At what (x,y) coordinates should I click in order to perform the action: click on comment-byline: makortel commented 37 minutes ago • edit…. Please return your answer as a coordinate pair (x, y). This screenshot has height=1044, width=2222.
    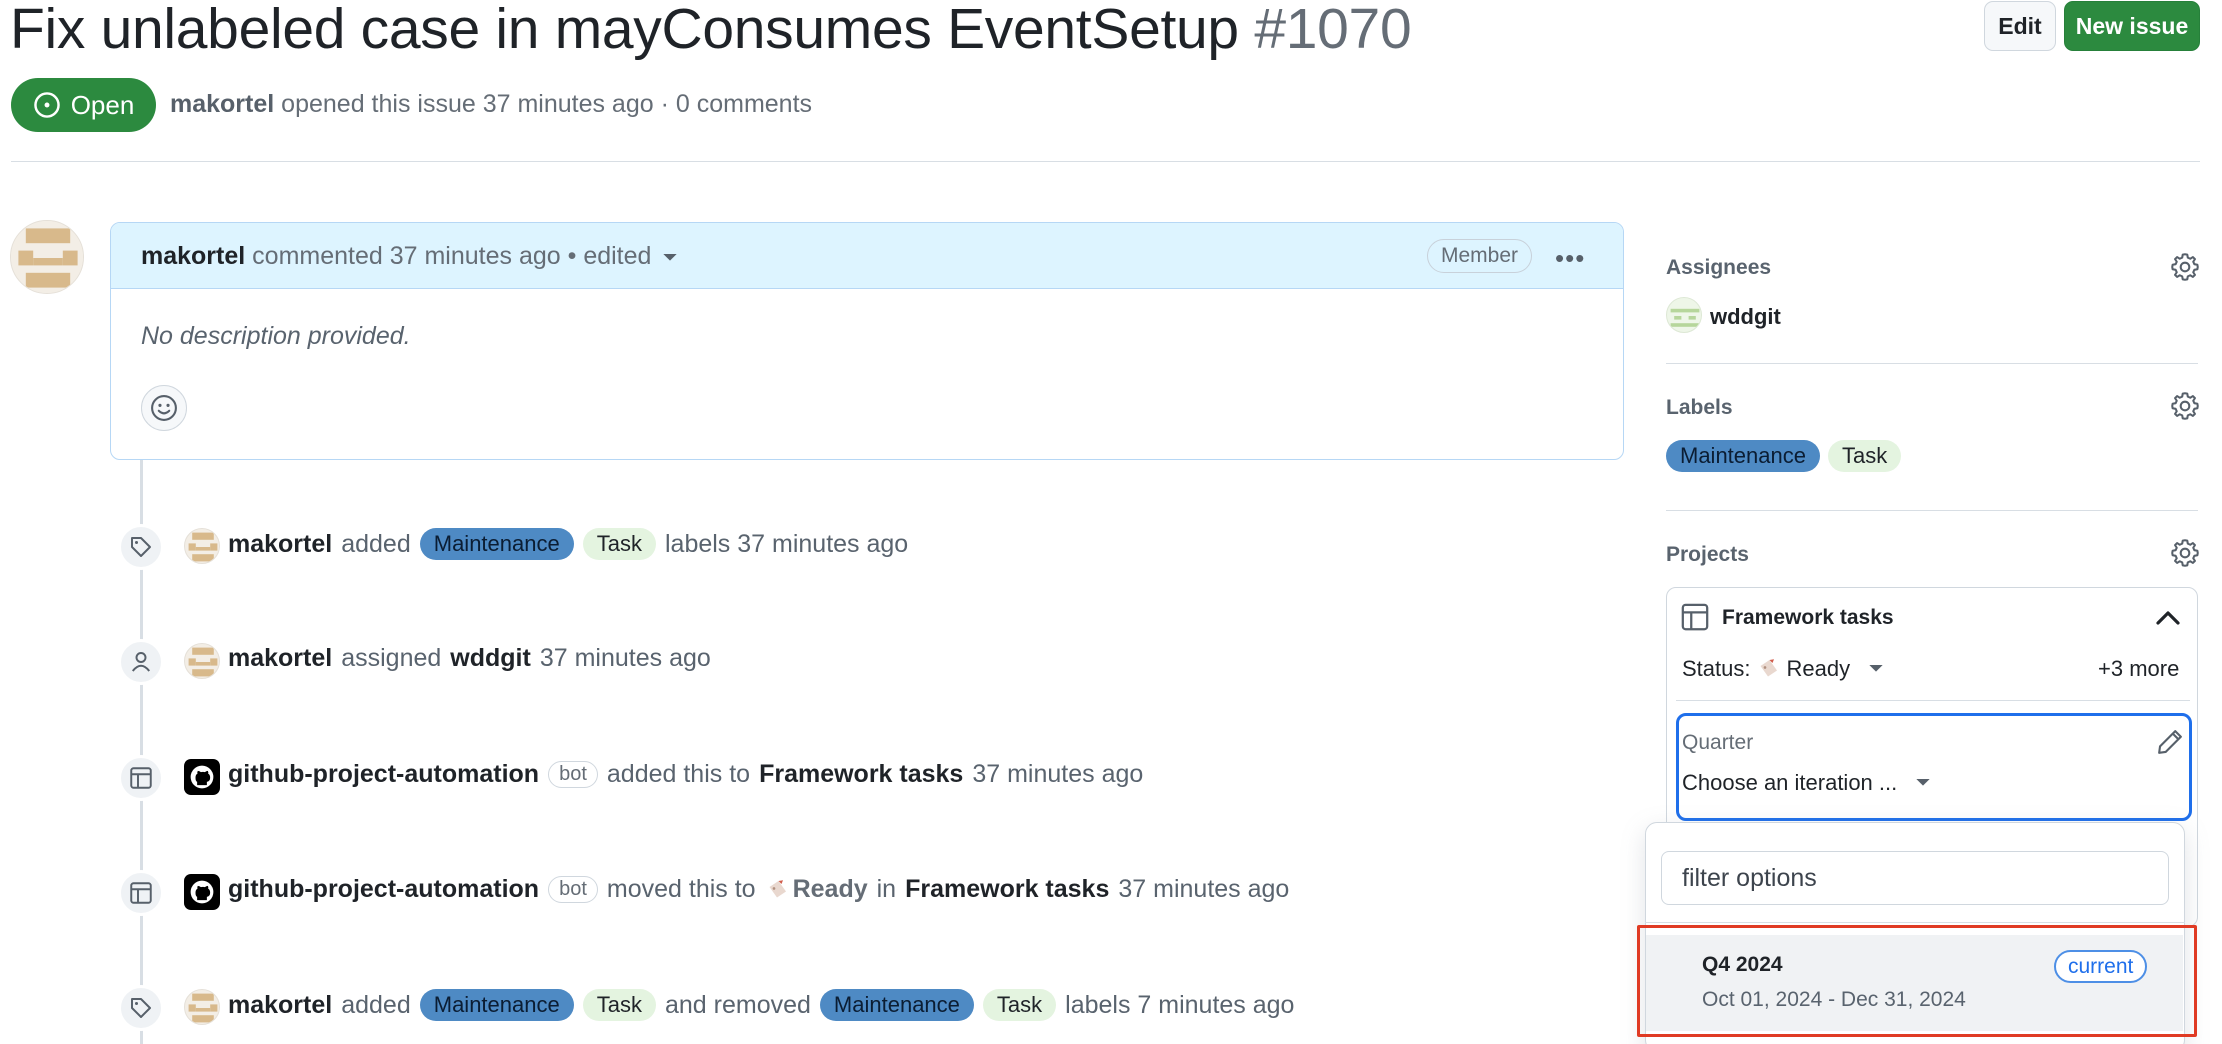
    Looking at the image, I should click on (409, 256).